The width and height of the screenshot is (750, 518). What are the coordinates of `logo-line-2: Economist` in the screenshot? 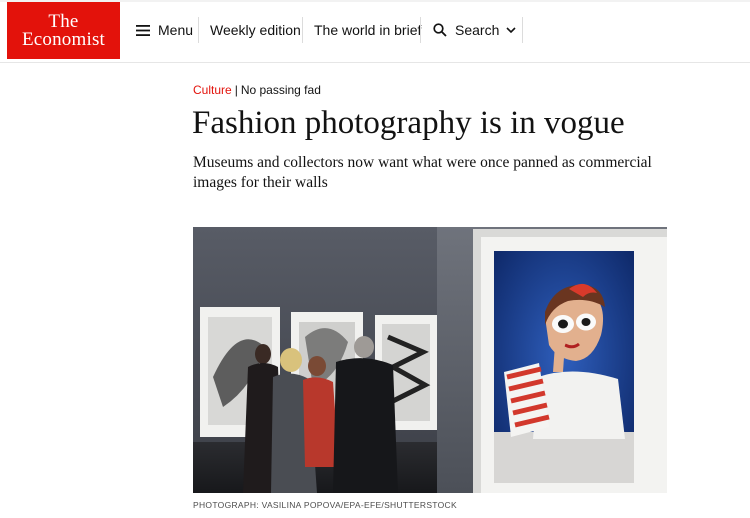 It's located at (63, 39).